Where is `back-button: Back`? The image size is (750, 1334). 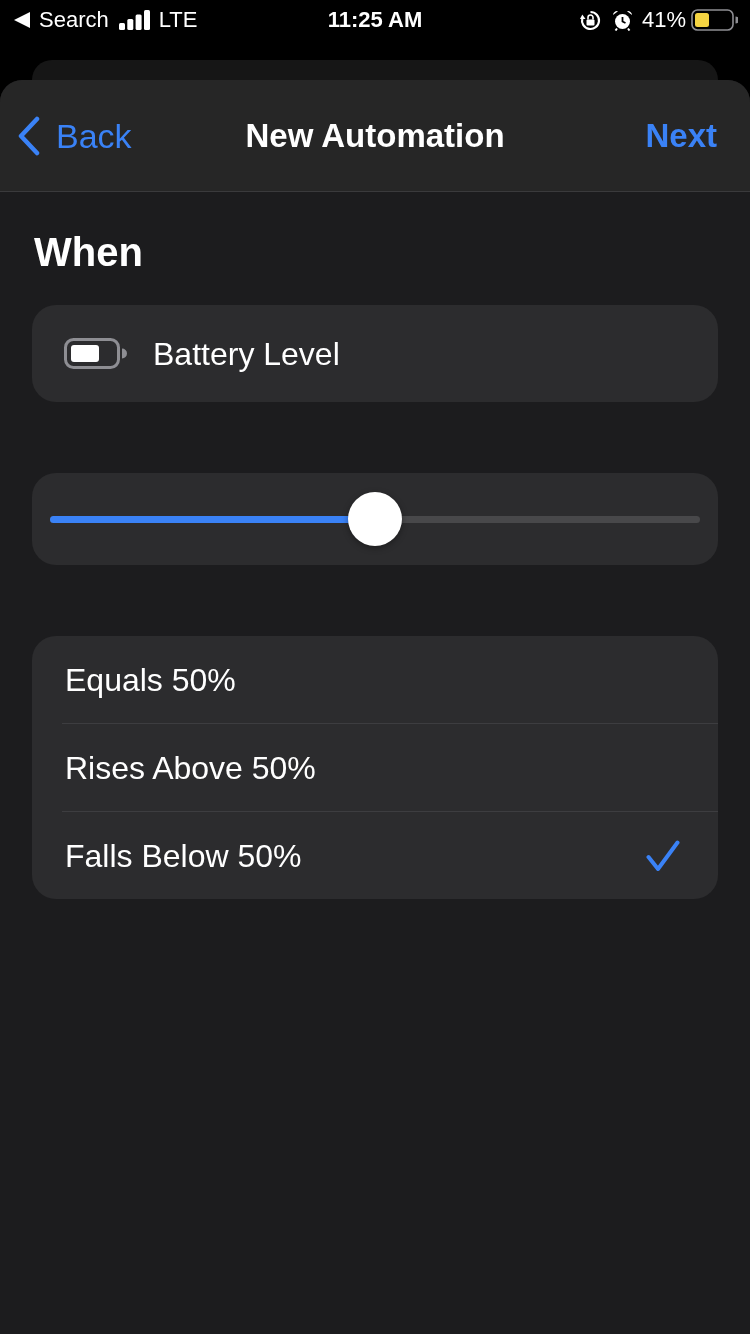
back-button: Back is located at coordinates (66, 135).